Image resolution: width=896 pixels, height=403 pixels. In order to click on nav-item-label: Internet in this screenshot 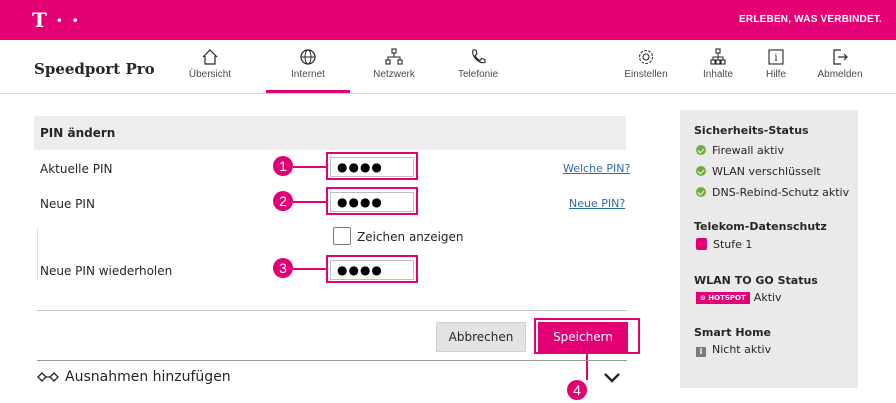, I will do `click(308, 74)`.